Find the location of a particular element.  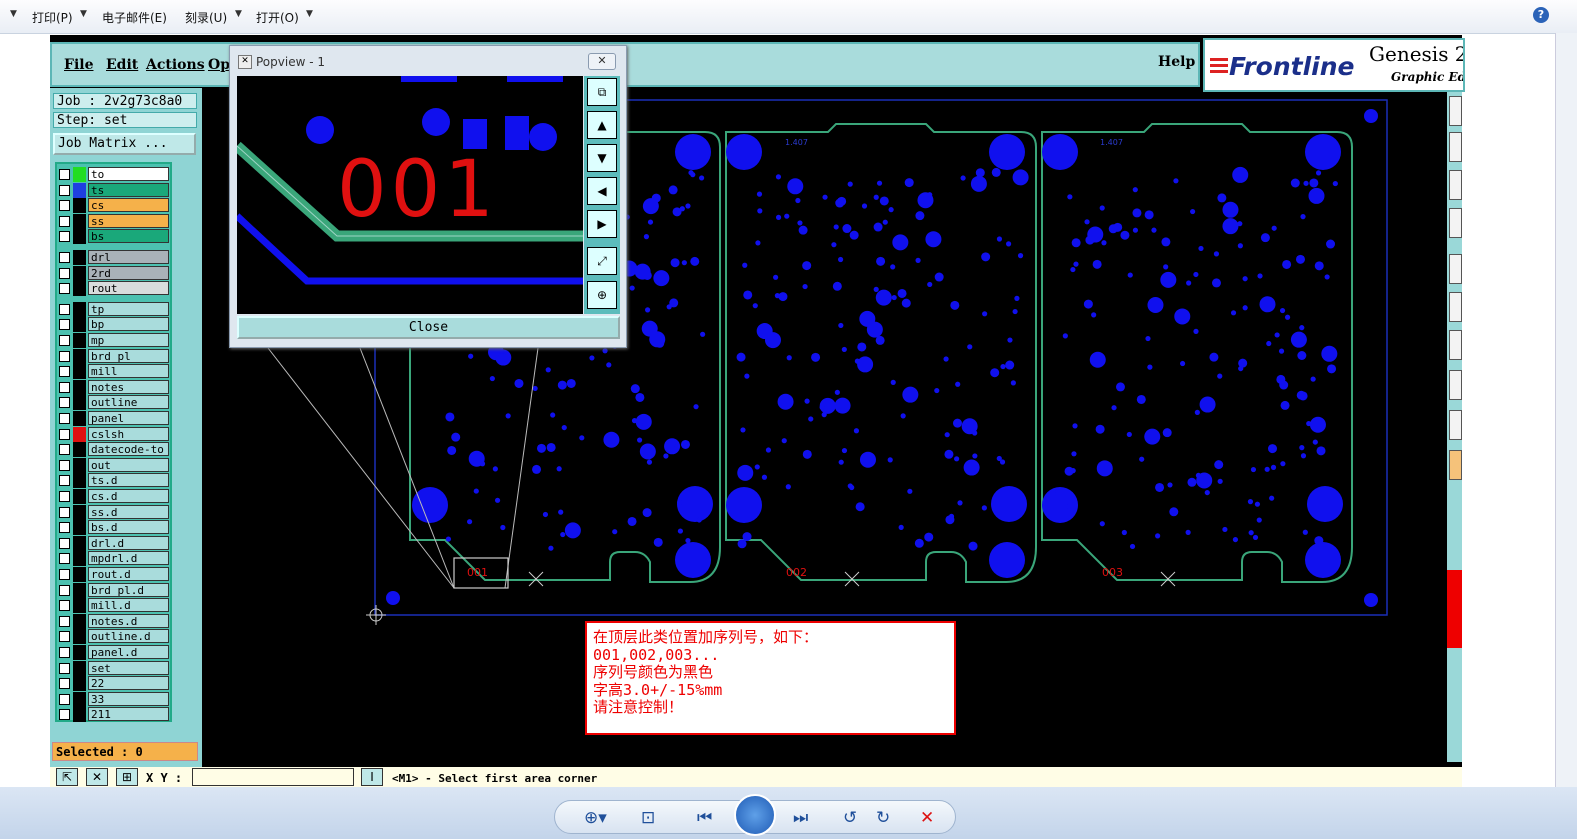

layer-name: 33 is located at coordinates (128, 698).